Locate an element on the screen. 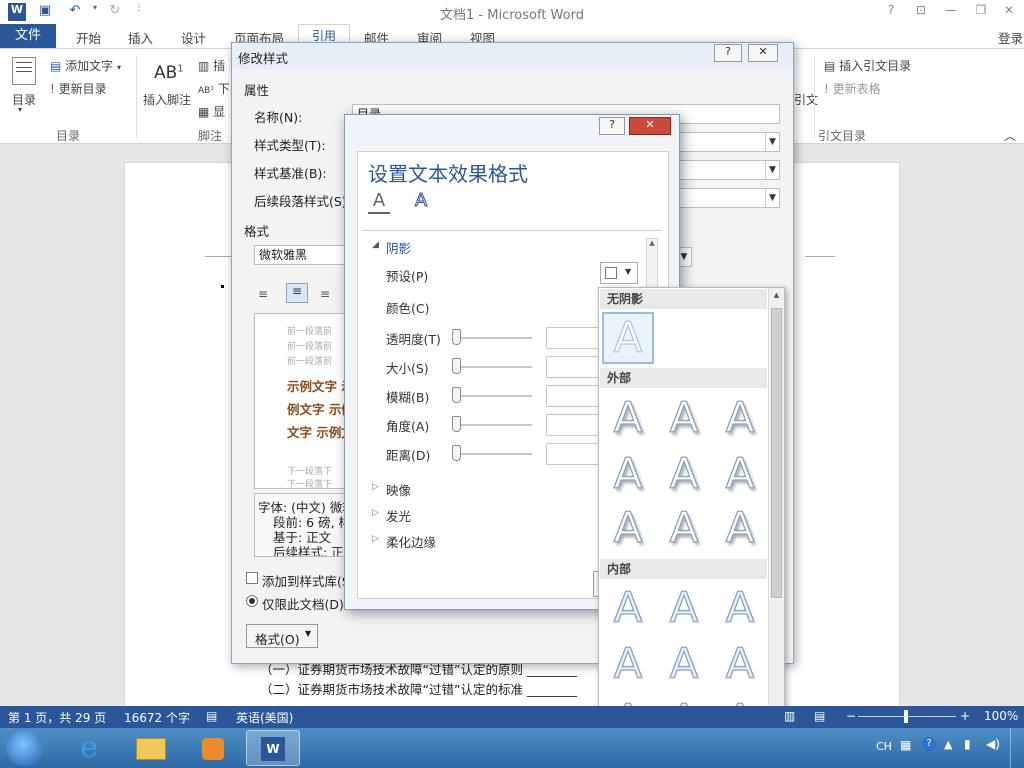 The image size is (1024, 768). angle-slider-thumb is located at coordinates (456, 424).